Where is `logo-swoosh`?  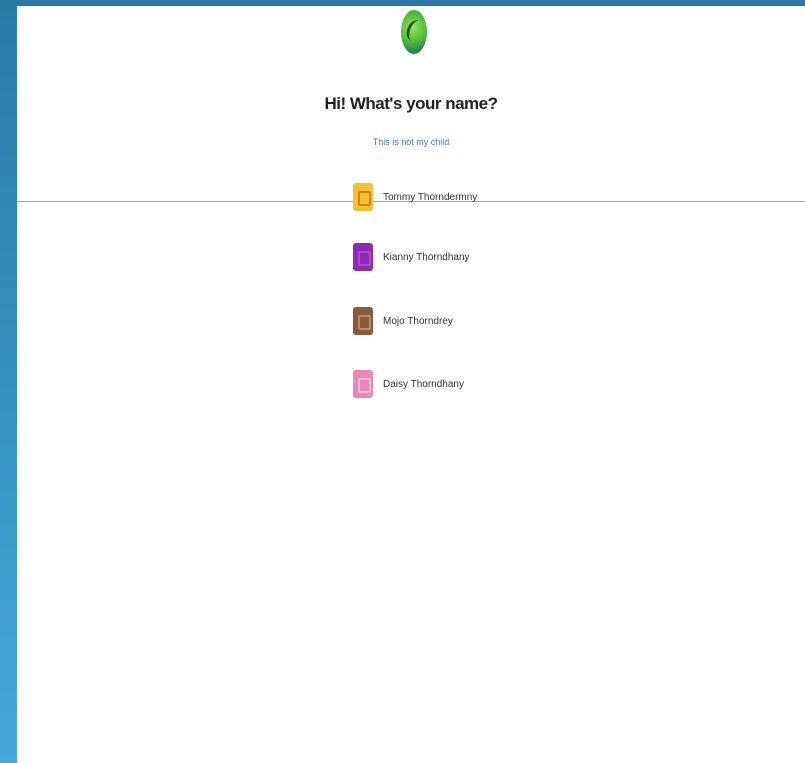 logo-swoosh is located at coordinates (415, 31).